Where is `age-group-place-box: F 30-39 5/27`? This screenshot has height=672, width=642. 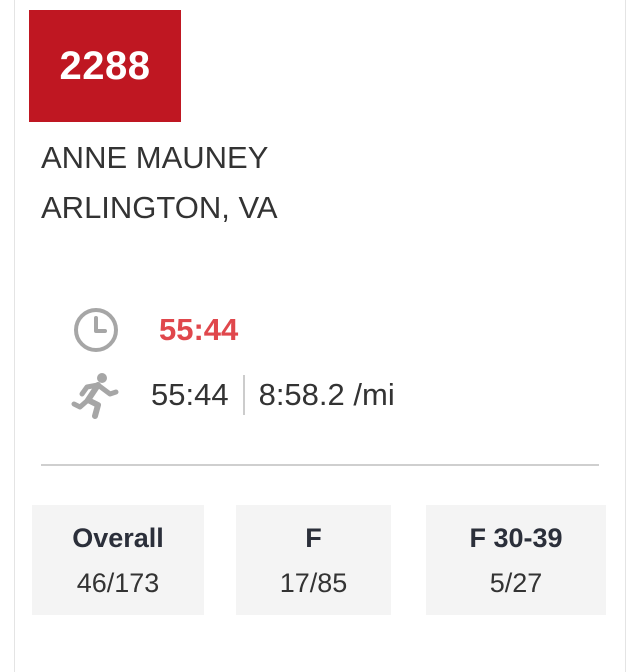
age-group-place-box: F 30-39 5/27 is located at coordinates (516, 560).